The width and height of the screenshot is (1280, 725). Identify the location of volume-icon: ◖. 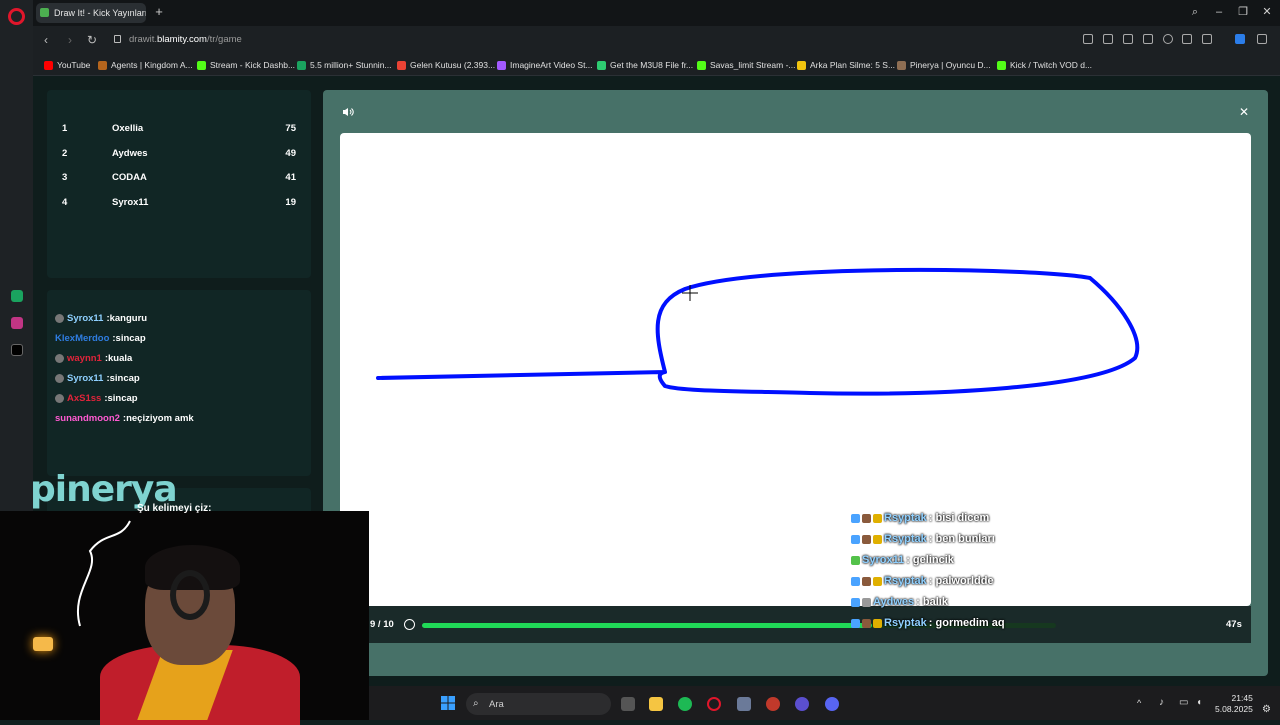
(1199, 702).